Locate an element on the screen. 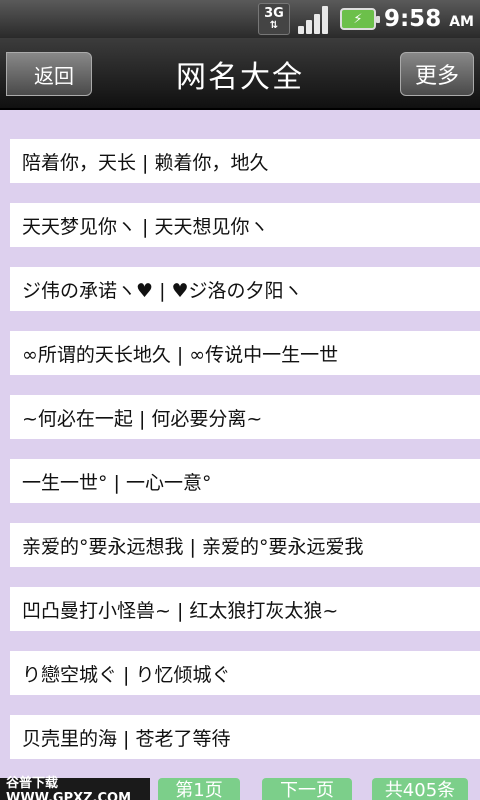  status-bar: 3G ⇅ ⚡ 9:58 AM is located at coordinates (240, 19).